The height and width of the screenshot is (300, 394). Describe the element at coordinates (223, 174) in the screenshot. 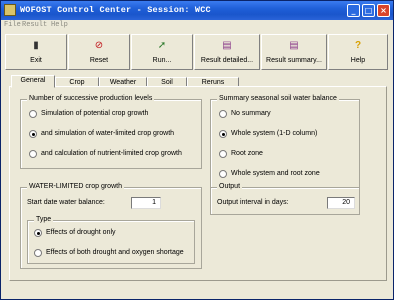

I see `radio-whole-and-root-button` at that location.